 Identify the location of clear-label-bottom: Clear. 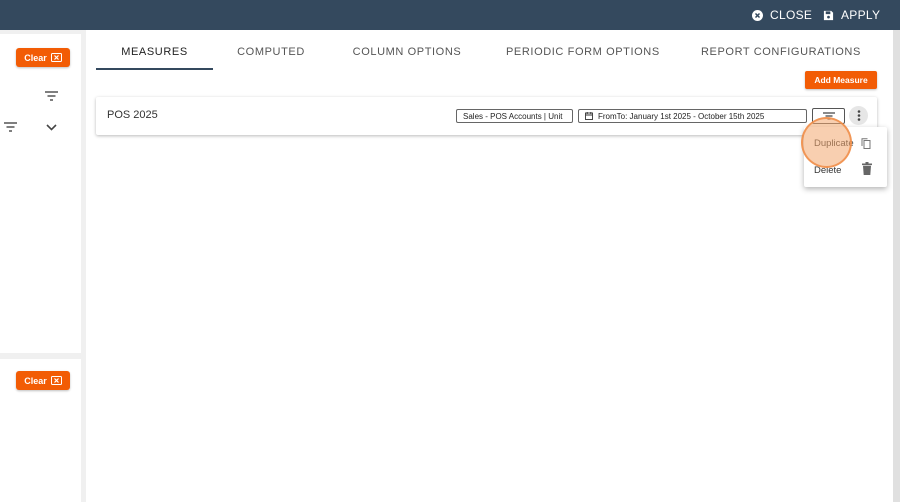
(35, 380).